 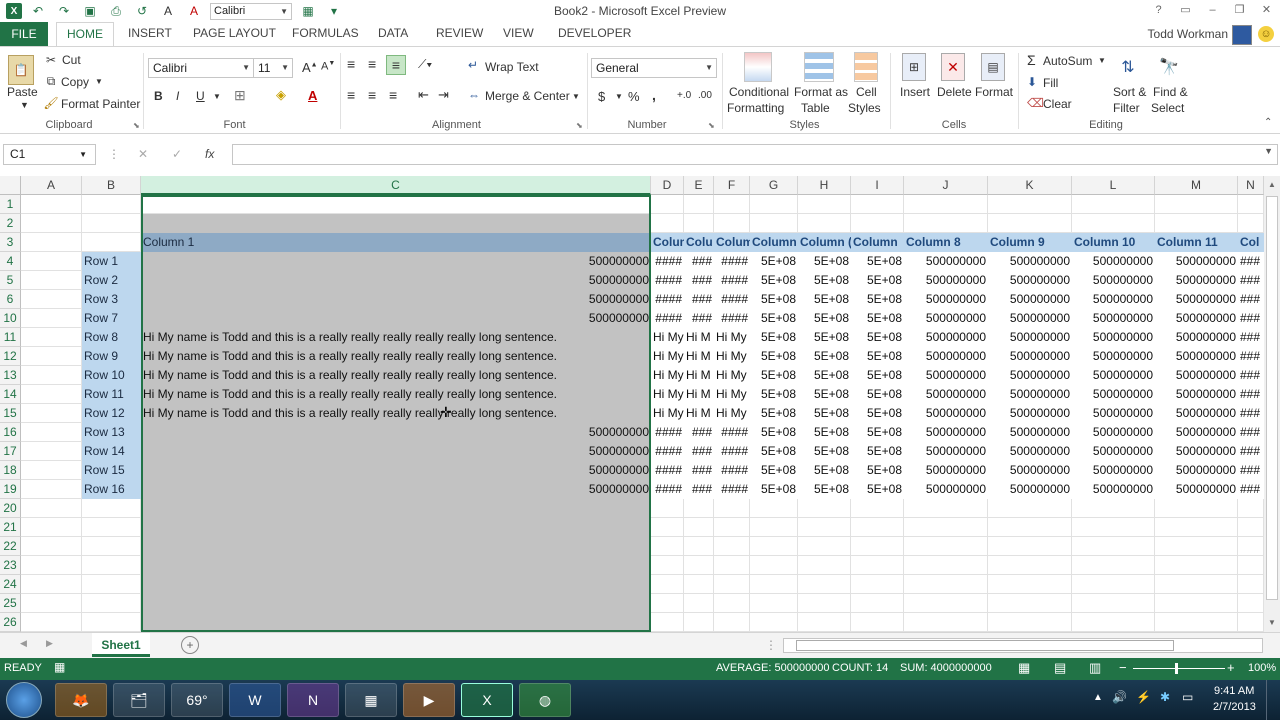 What do you see at coordinates (1060, 668) in the screenshot?
I see `page-layout-view-icon: ▤` at bounding box center [1060, 668].